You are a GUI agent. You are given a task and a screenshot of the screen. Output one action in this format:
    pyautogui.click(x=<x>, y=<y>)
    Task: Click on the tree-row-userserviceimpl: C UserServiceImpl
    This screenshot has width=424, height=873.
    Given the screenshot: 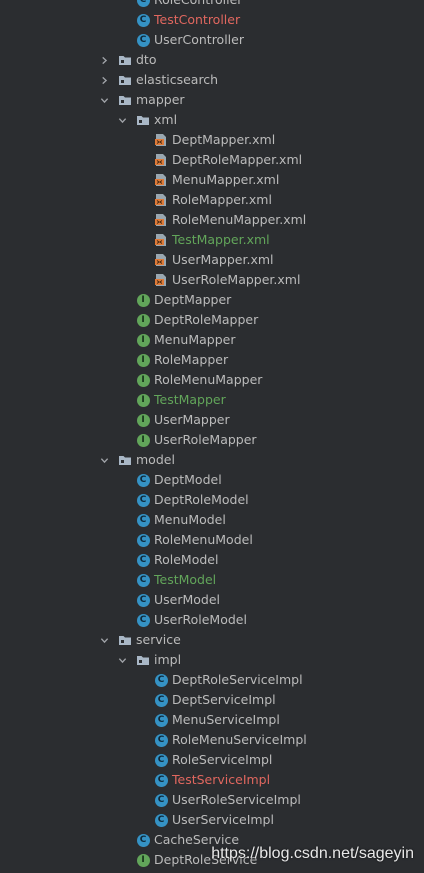 What is the action you would take?
    pyautogui.click(x=212, y=820)
    